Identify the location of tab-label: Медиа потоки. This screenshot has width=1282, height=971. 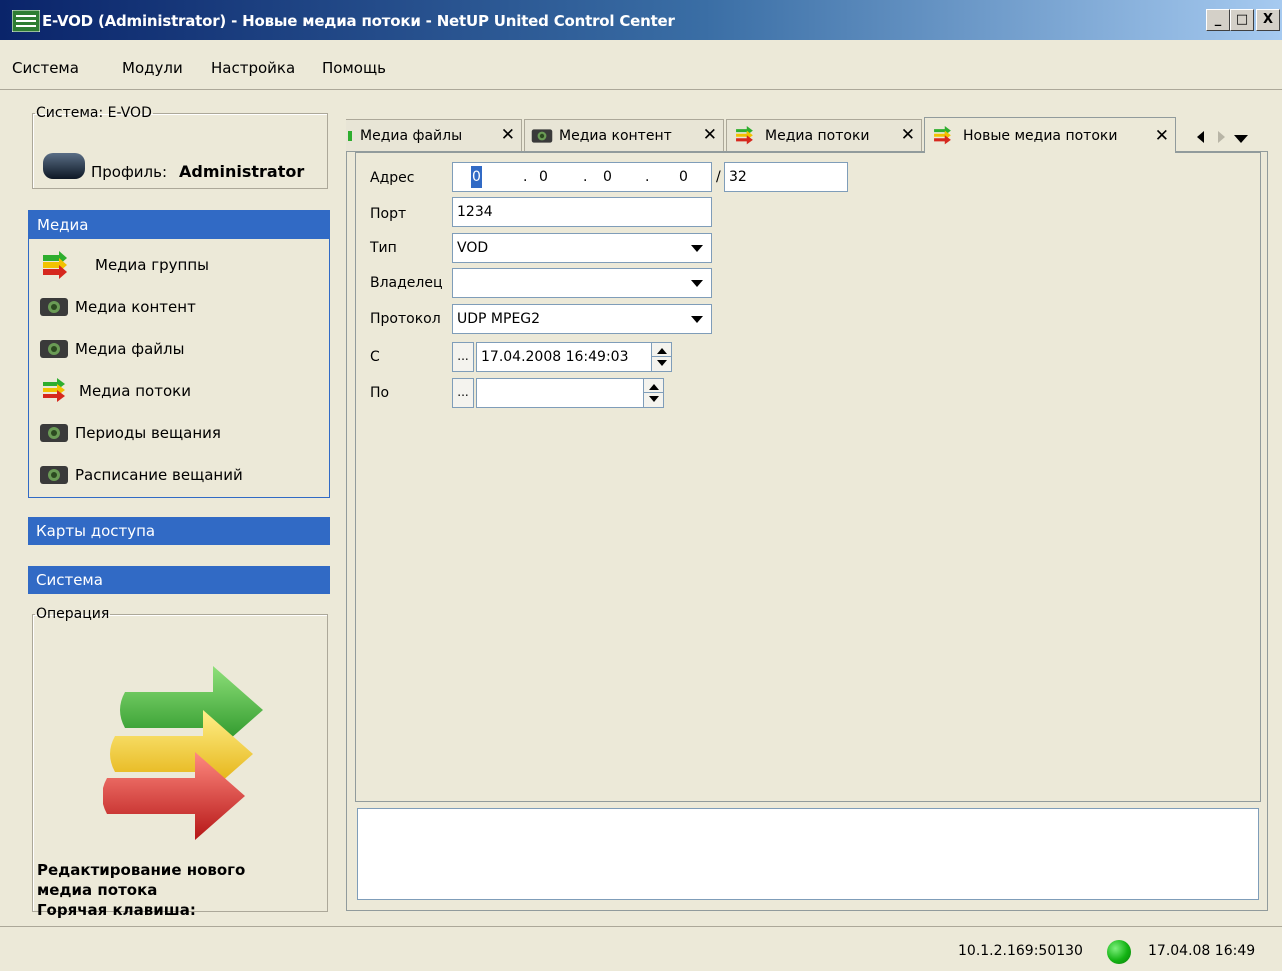
(817, 135).